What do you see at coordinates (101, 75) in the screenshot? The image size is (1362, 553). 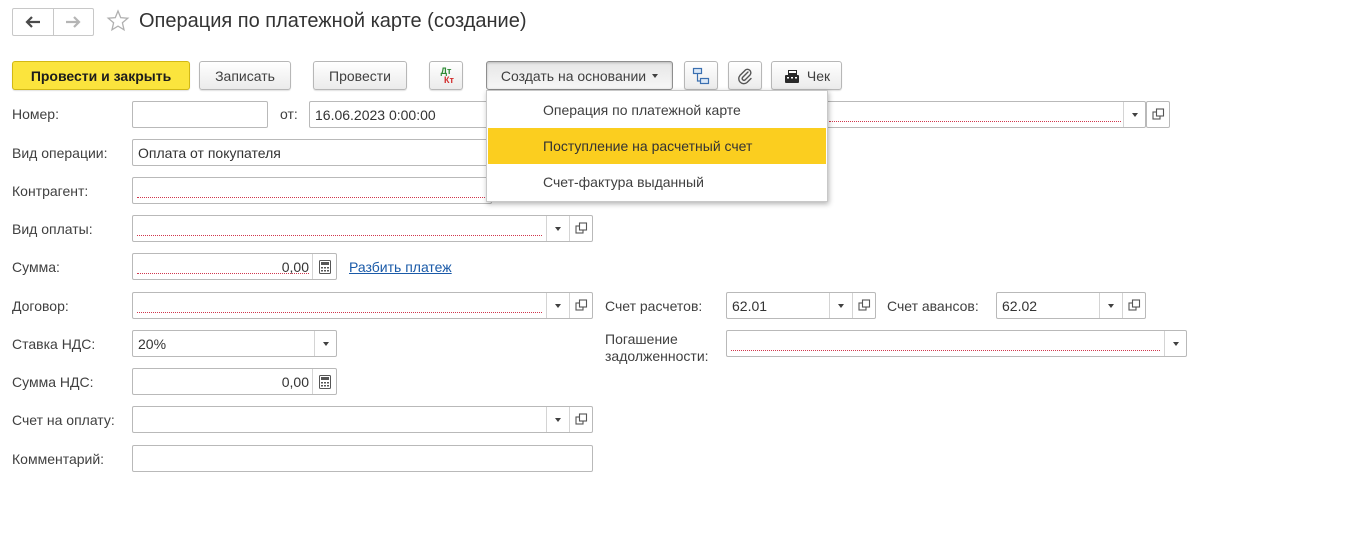 I see `post-and-close-button: Провести и закрыть` at bounding box center [101, 75].